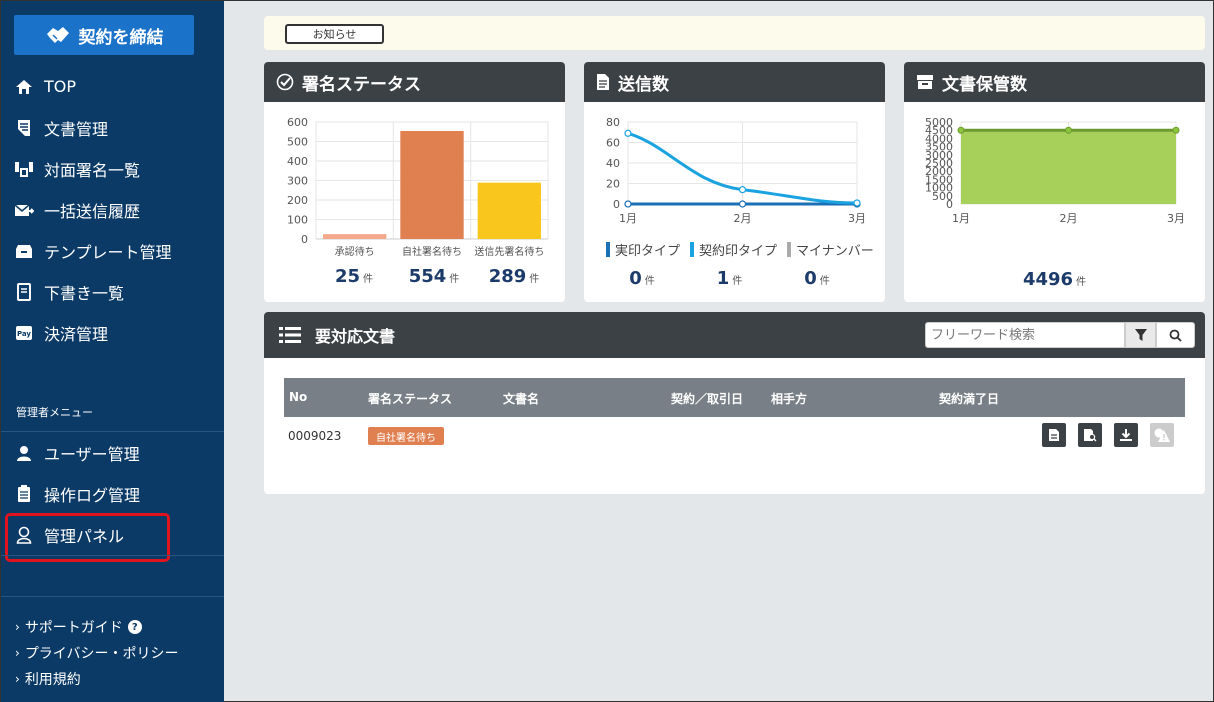 The width and height of the screenshot is (1214, 702). I want to click on legend-label: マイナンバー, so click(835, 251).